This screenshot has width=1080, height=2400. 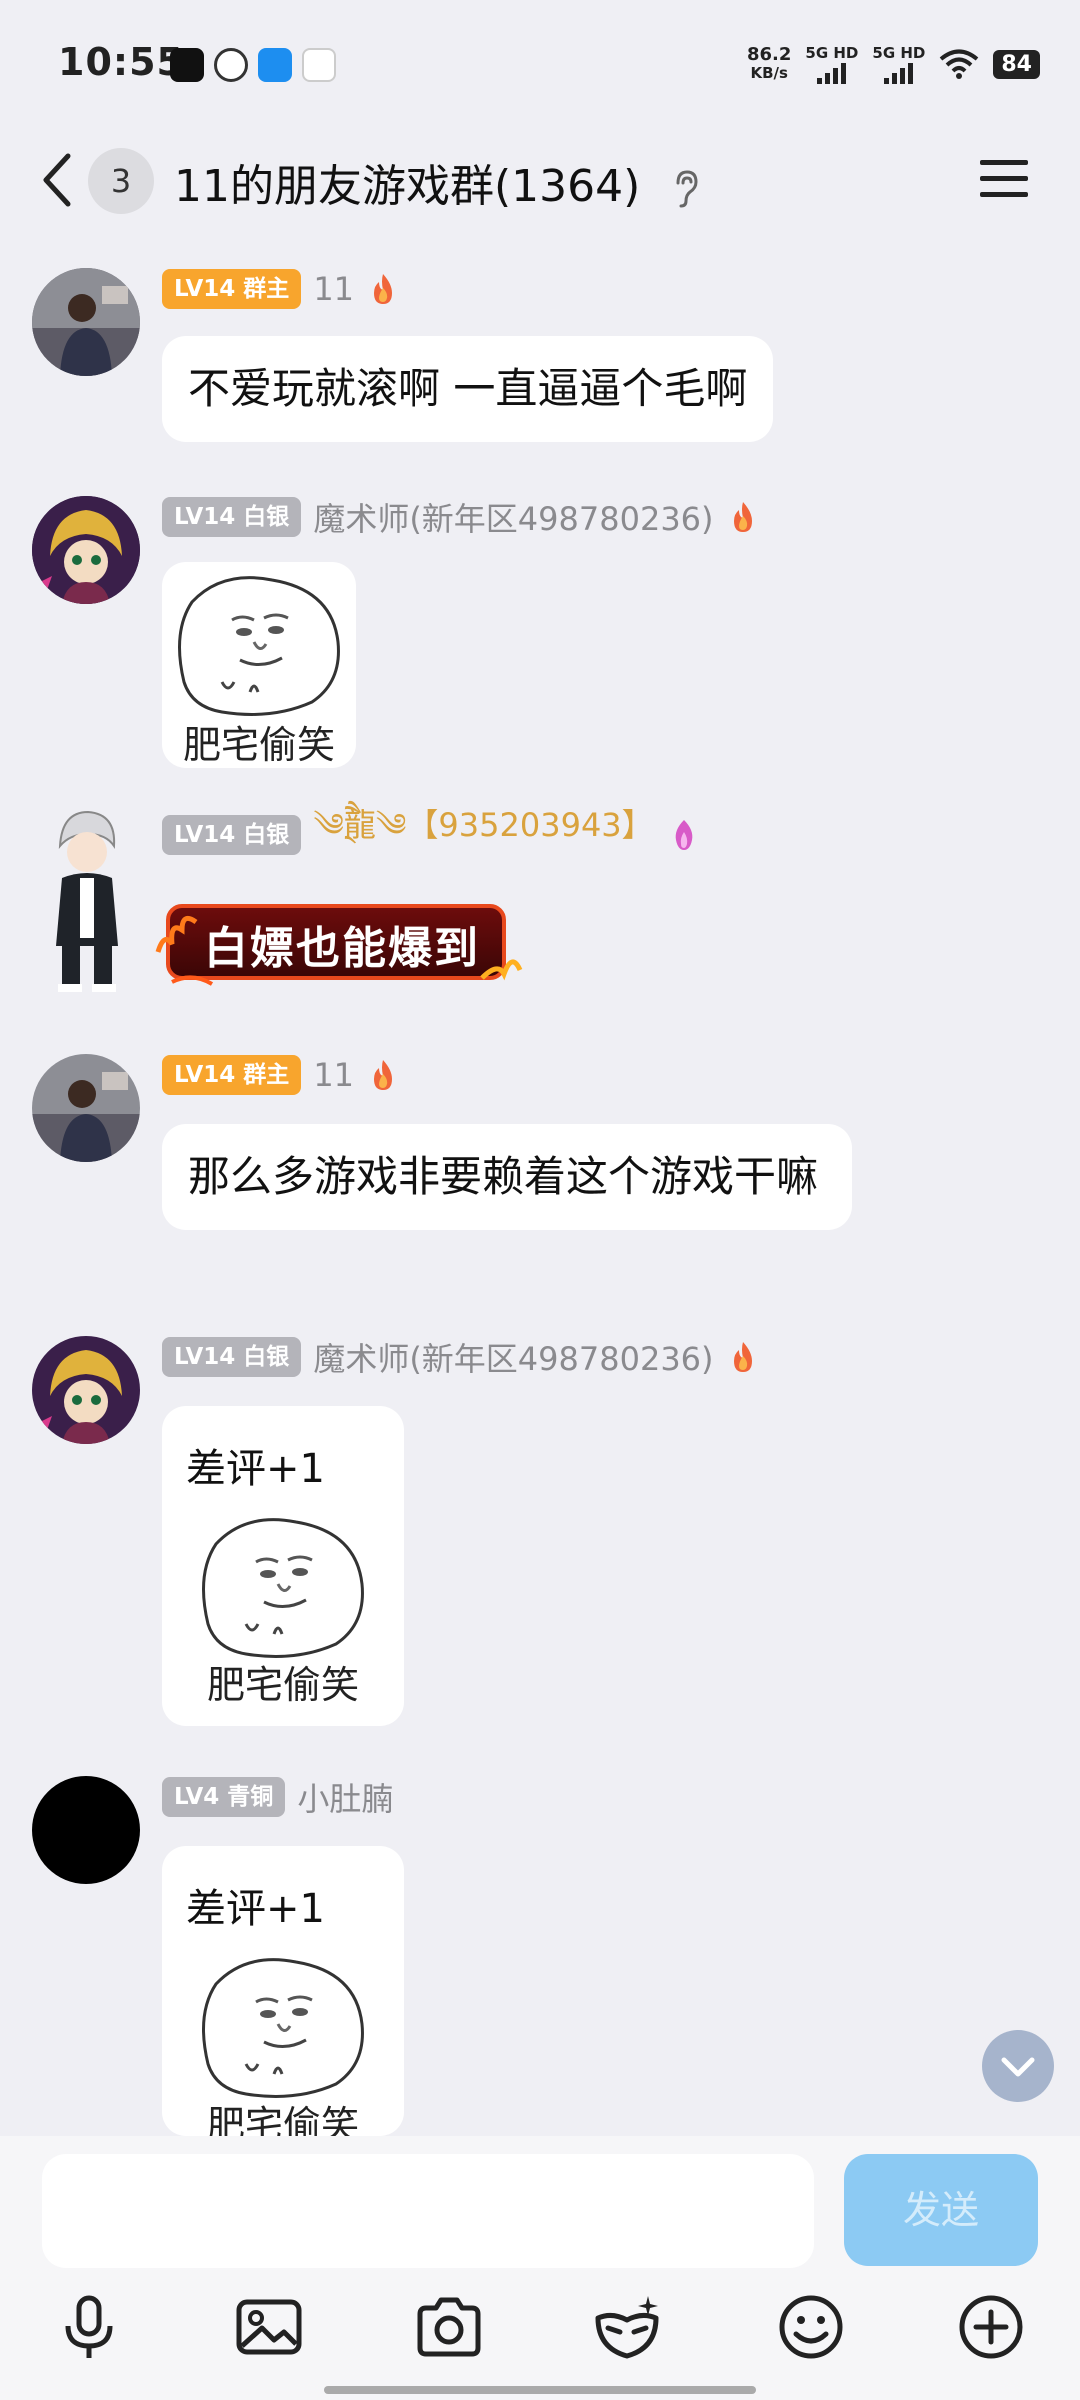 What do you see at coordinates (769, 54) in the screenshot?
I see `network-speed-value: 86.2` at bounding box center [769, 54].